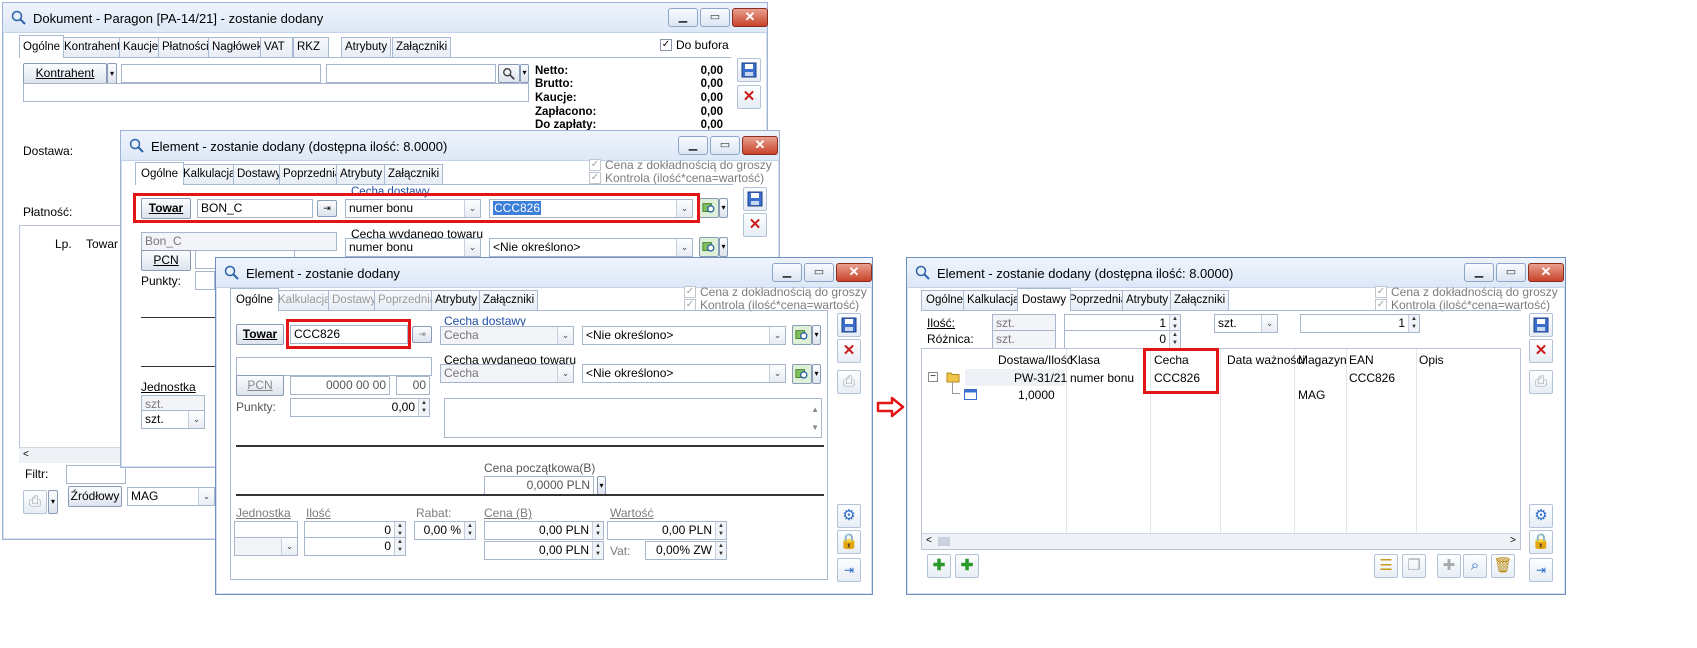 The height and width of the screenshot is (648, 1697). I want to click on col-dostawa-ilosc: Dostawa/Ilość, so click(1035, 360).